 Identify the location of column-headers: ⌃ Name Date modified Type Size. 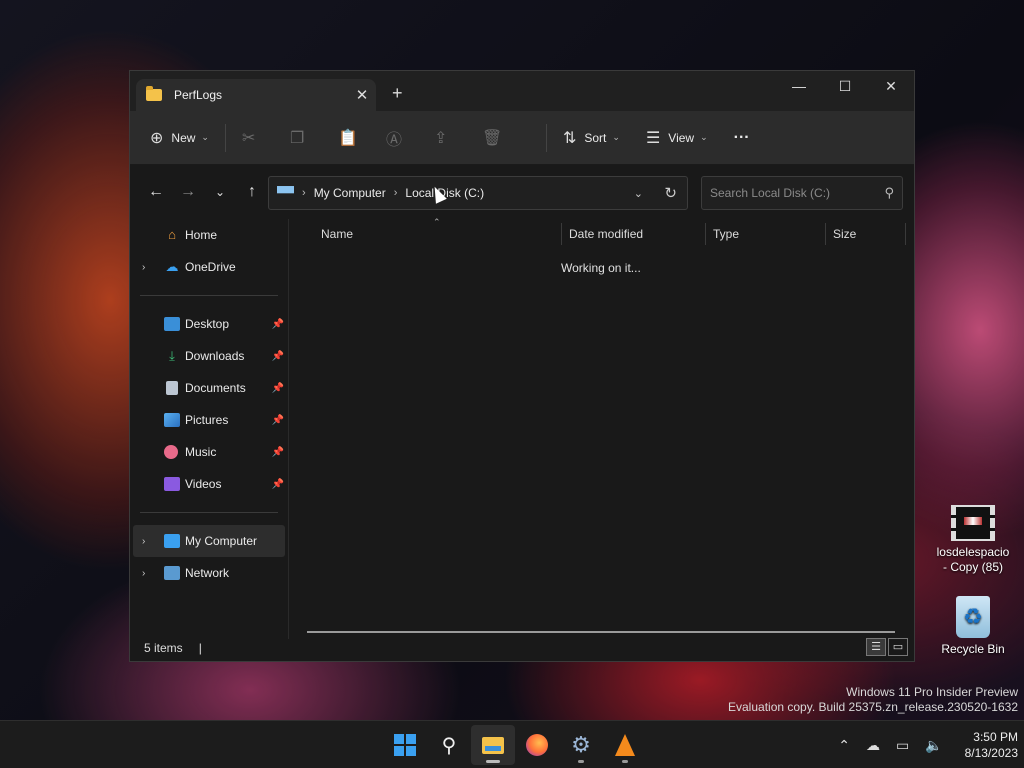
(601, 233).